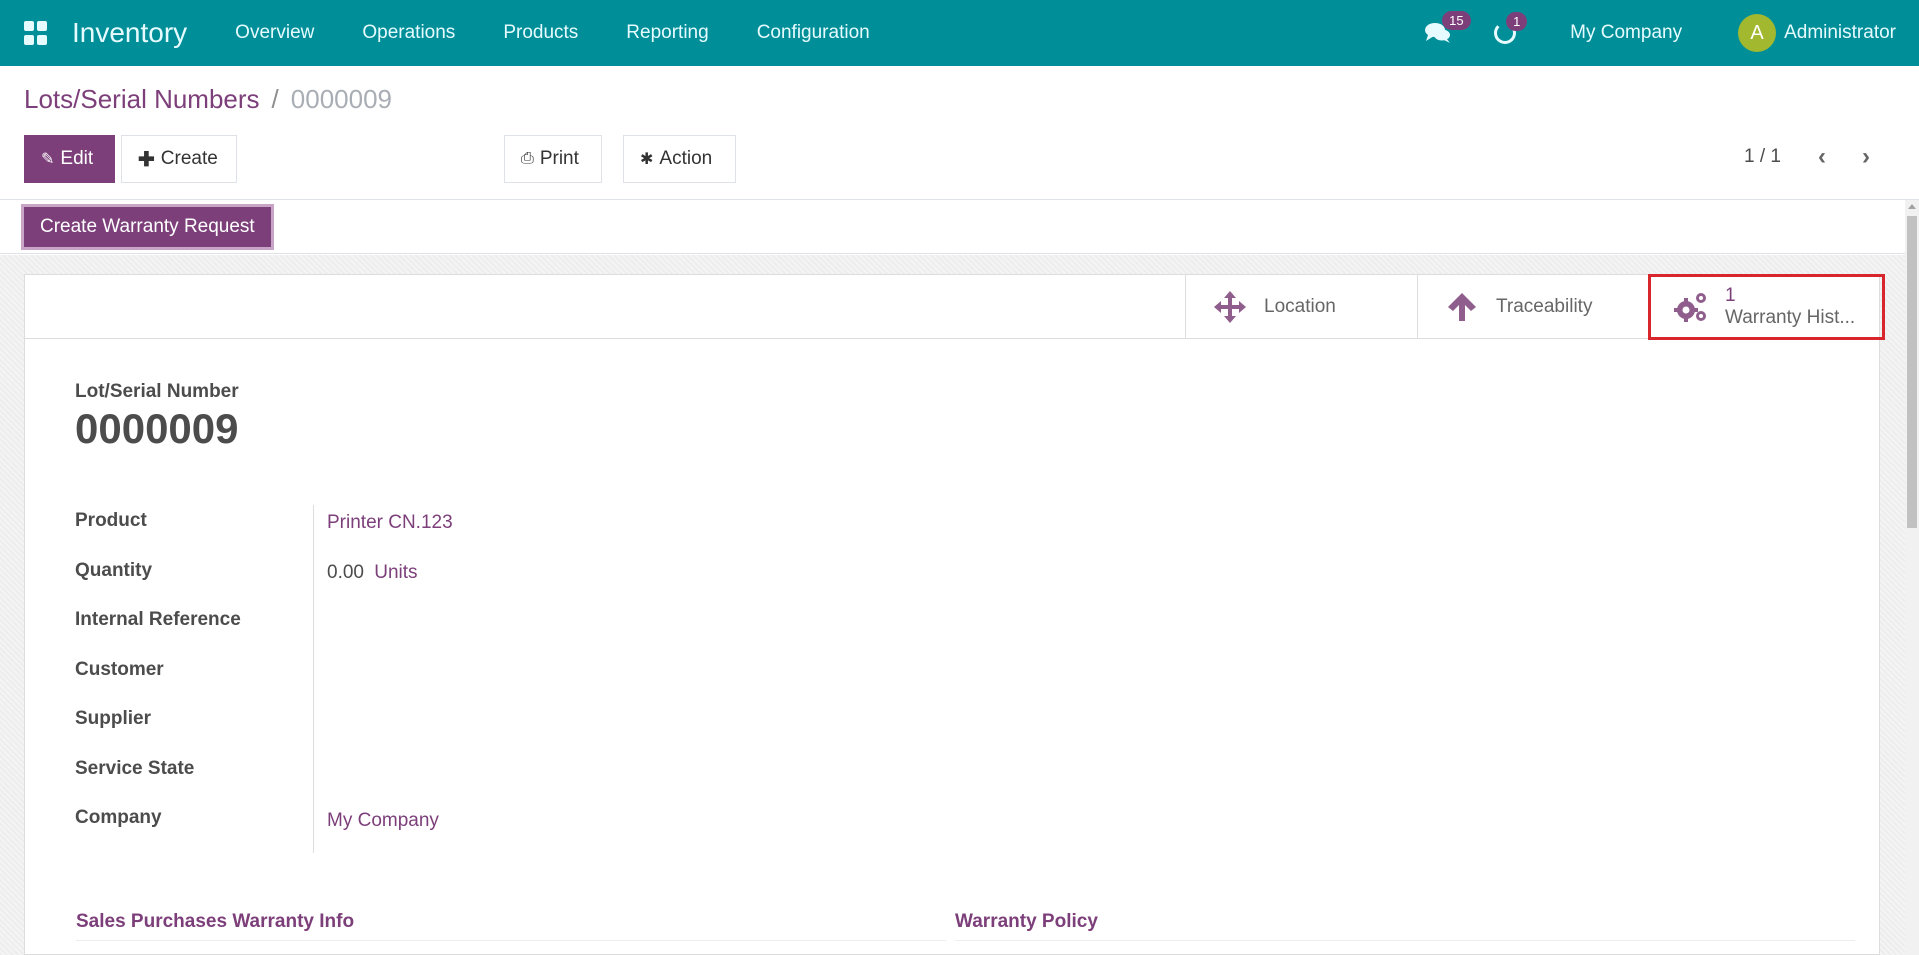 This screenshot has width=1919, height=955. What do you see at coordinates (1026, 921) in the screenshot?
I see `warranty-policy-section: Warranty Policy` at bounding box center [1026, 921].